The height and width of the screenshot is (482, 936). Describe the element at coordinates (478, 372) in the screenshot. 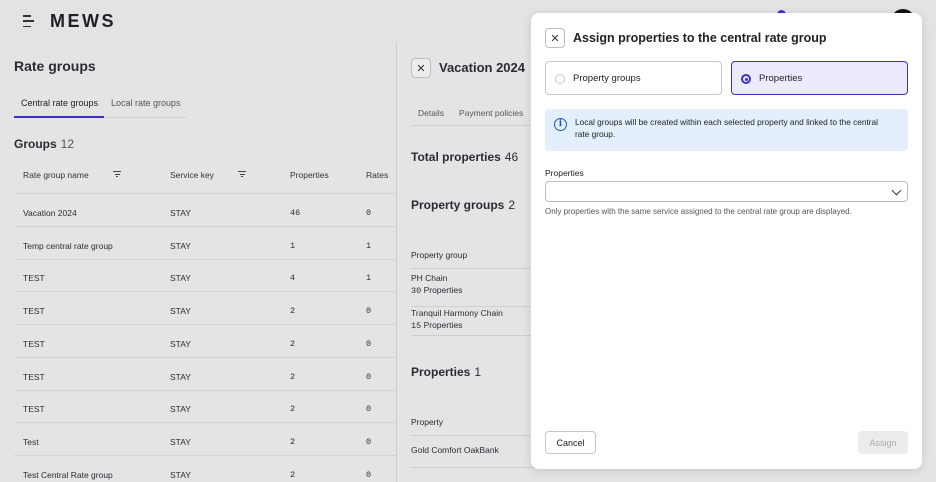

I see `properties-count: 1` at that location.